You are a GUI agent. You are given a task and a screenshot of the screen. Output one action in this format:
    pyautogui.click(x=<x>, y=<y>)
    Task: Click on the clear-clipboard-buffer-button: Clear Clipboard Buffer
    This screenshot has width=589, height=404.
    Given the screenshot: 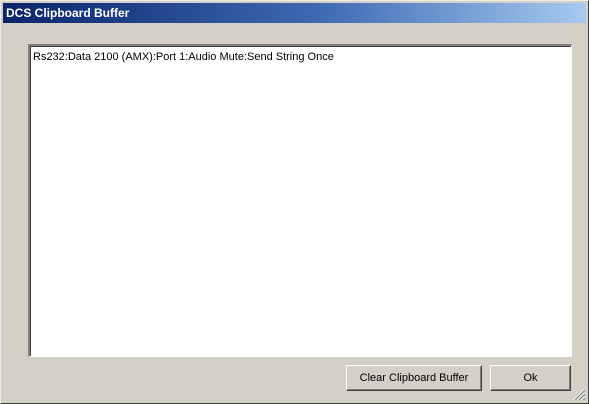 What is the action you would take?
    pyautogui.click(x=414, y=378)
    